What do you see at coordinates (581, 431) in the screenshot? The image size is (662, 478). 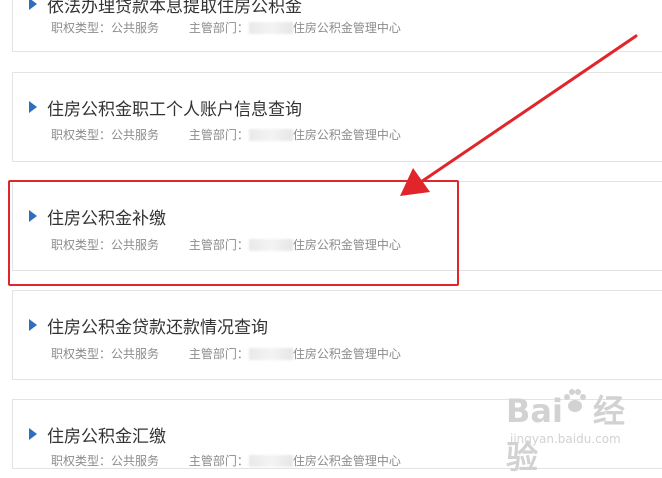 I see `watermark: Bai 经验 jingyan.baidu.com` at bounding box center [581, 431].